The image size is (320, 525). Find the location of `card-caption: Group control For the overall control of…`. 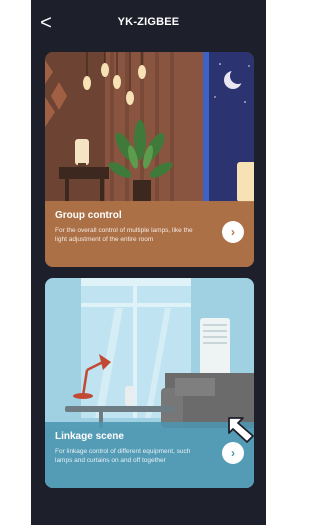

card-caption: Group control For the overall control of… is located at coordinates (149, 234).